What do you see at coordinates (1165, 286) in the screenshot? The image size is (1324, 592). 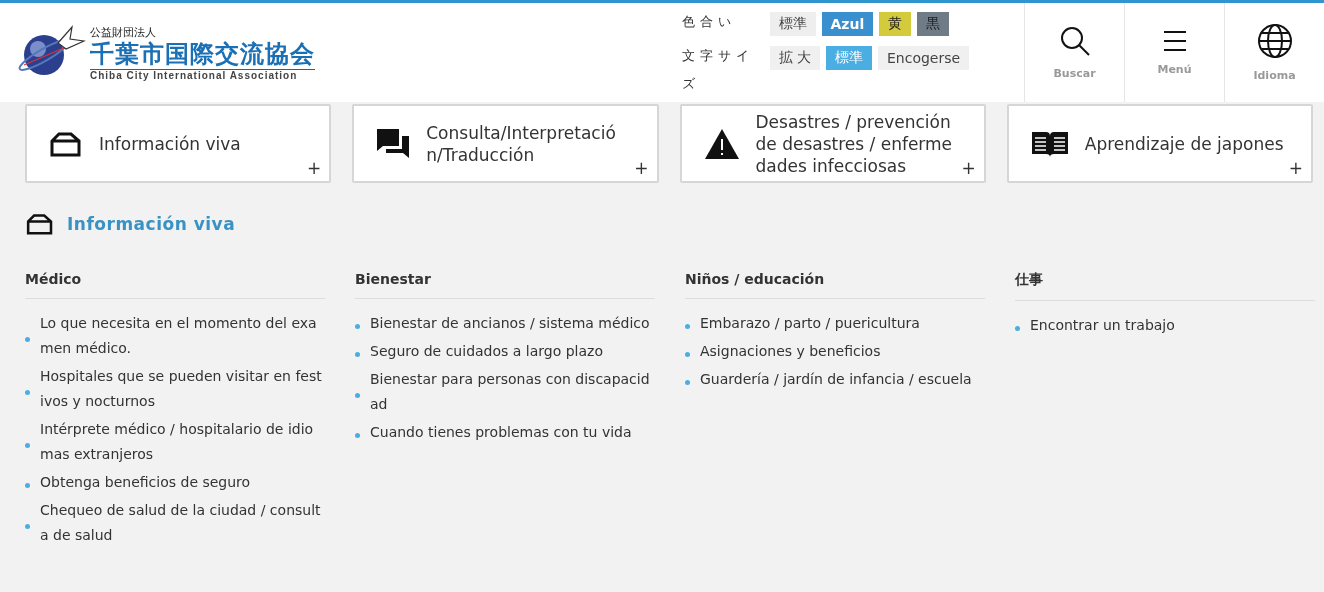 I see `column-heading: 仕事` at bounding box center [1165, 286].